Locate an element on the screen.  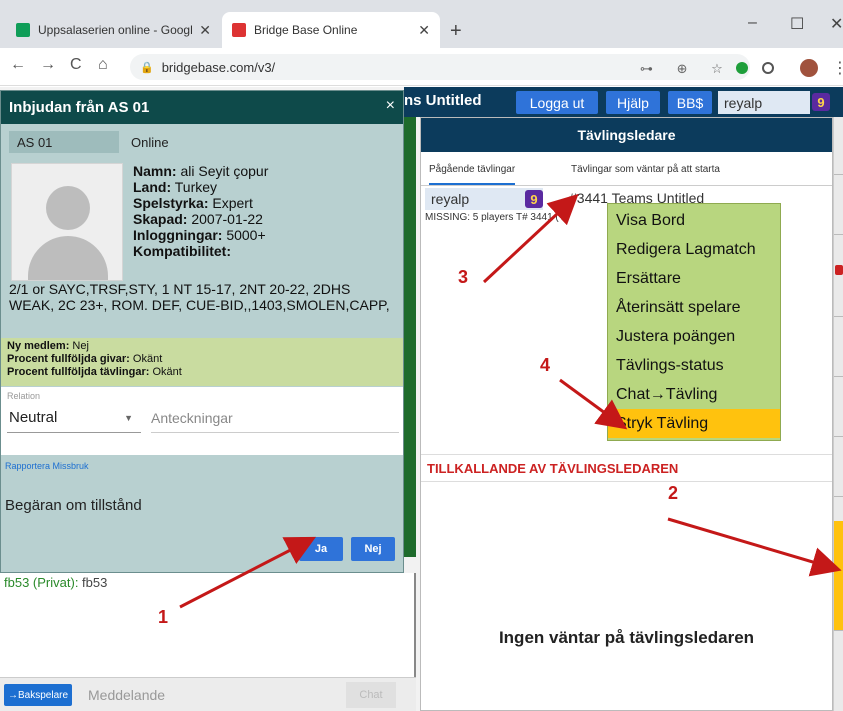
online-status: Online is located at coordinates (150, 142).